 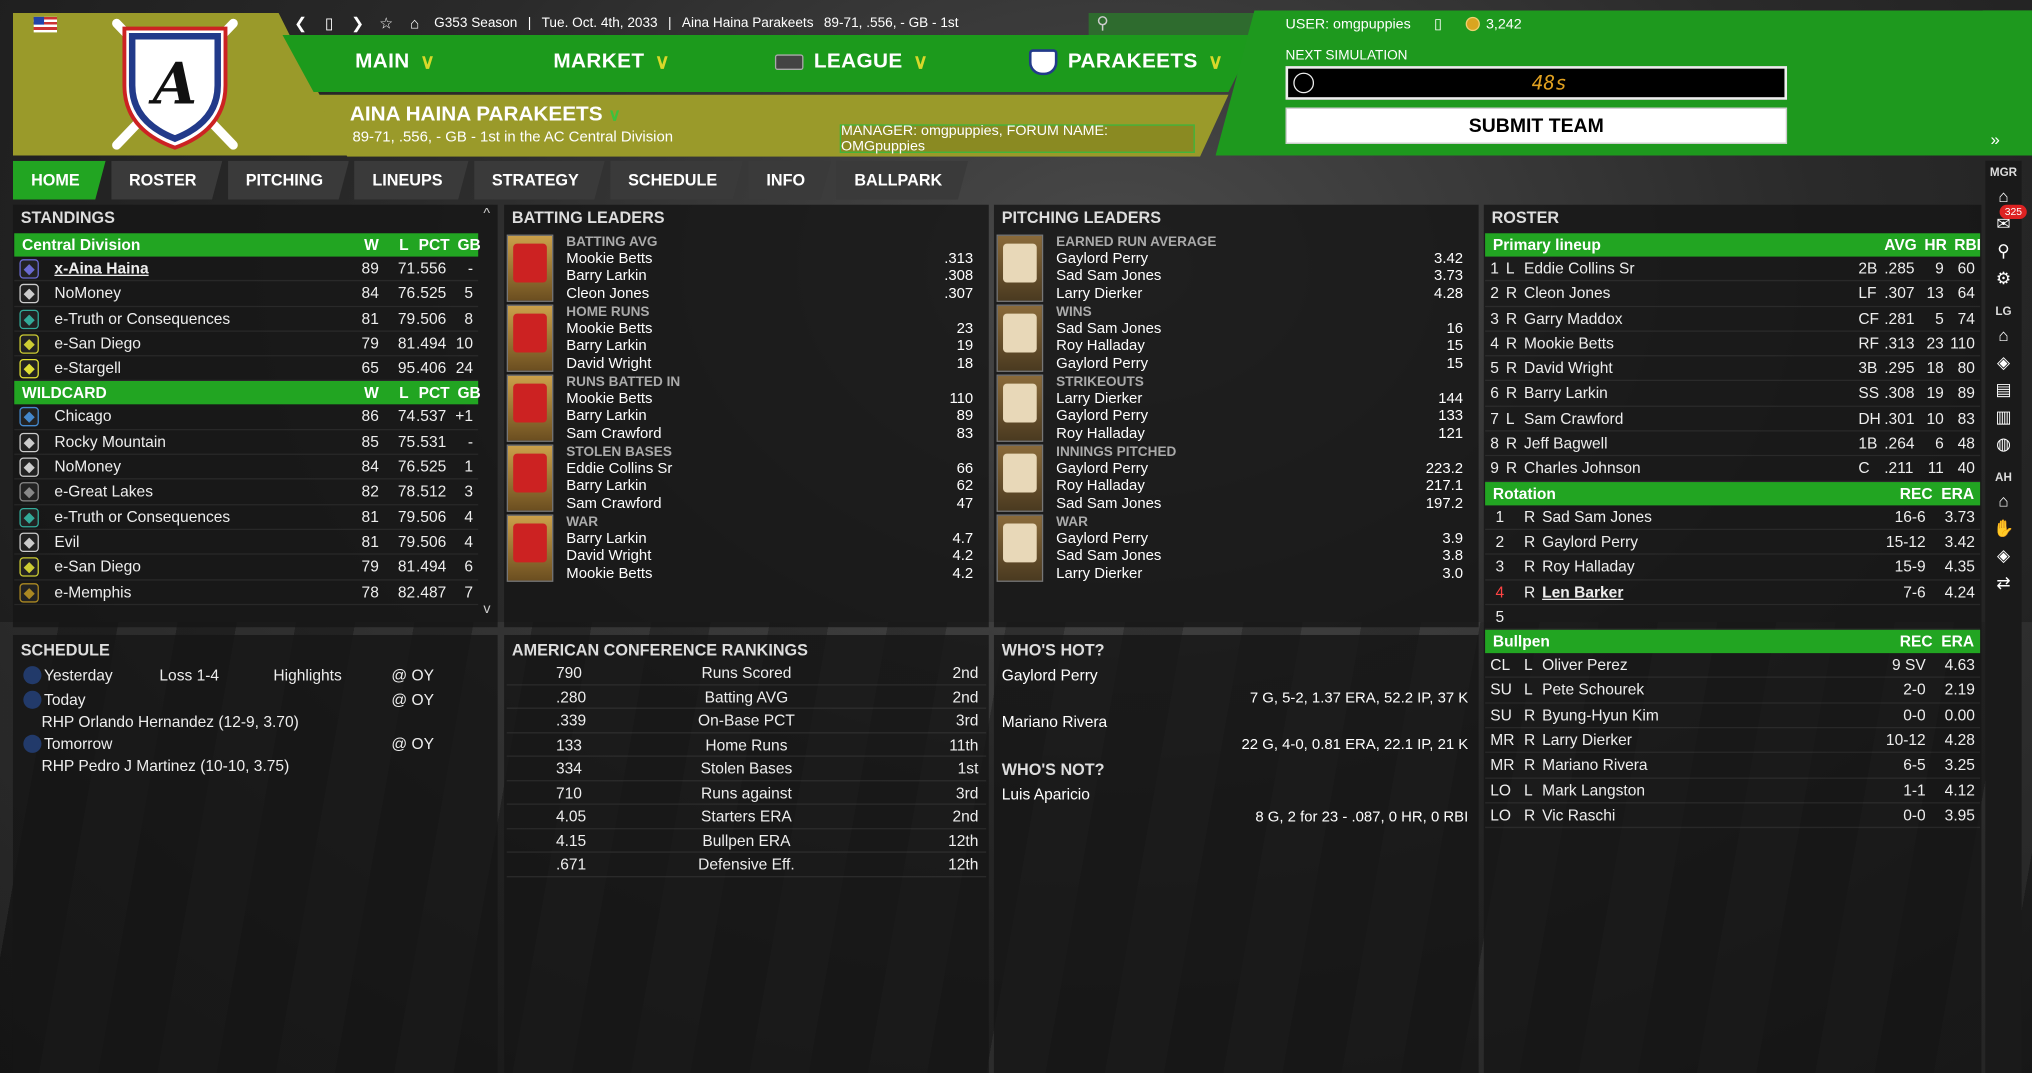 What do you see at coordinates (1578, 815) in the screenshot?
I see `player-name: Vic Raschi` at bounding box center [1578, 815].